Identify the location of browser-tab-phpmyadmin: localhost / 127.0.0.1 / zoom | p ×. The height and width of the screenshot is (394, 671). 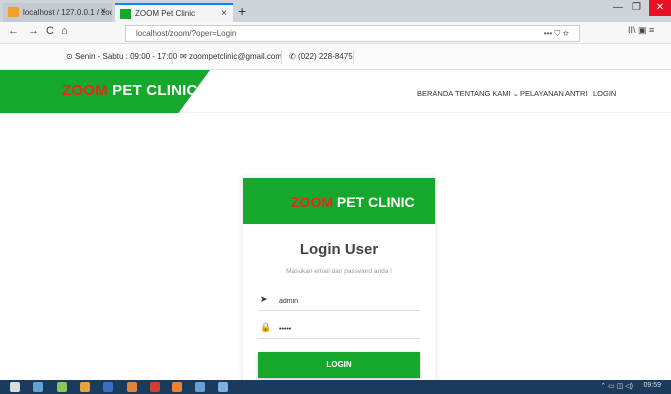
(57, 12).